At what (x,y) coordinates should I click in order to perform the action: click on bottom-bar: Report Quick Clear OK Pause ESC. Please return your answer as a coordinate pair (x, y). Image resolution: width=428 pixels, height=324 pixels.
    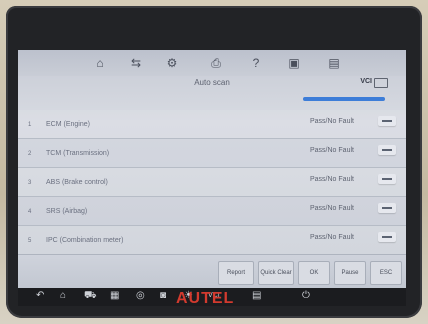
    Looking at the image, I should click on (212, 271).